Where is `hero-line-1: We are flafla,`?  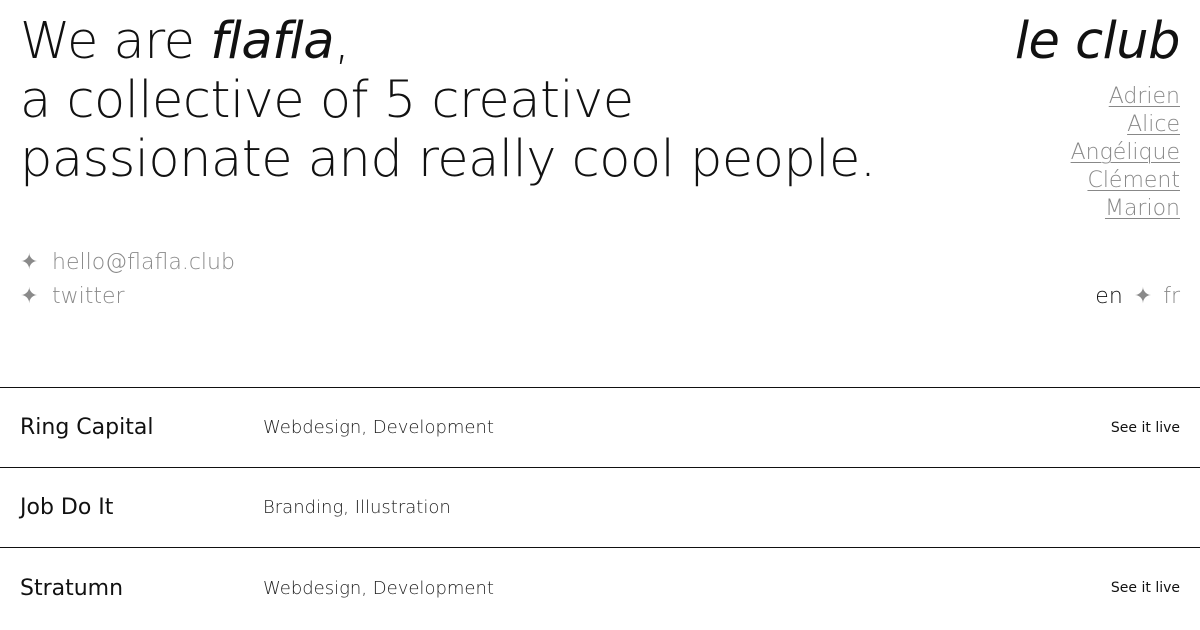 hero-line-1: We are flafla, is located at coordinates (490, 41).